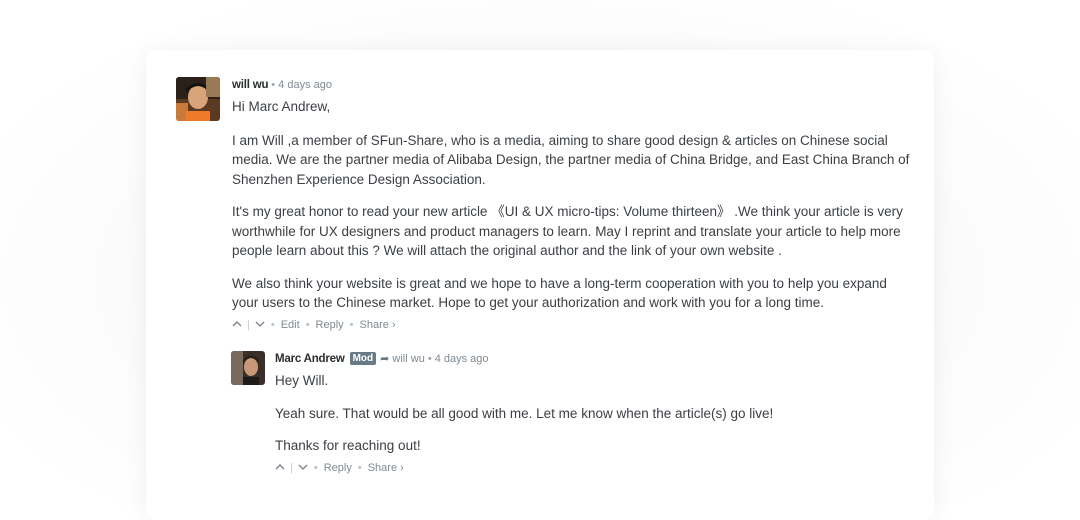  Describe the element at coordinates (281, 106) in the screenshot. I see `comment-paragraph: Hi Marc Andrew,` at that location.